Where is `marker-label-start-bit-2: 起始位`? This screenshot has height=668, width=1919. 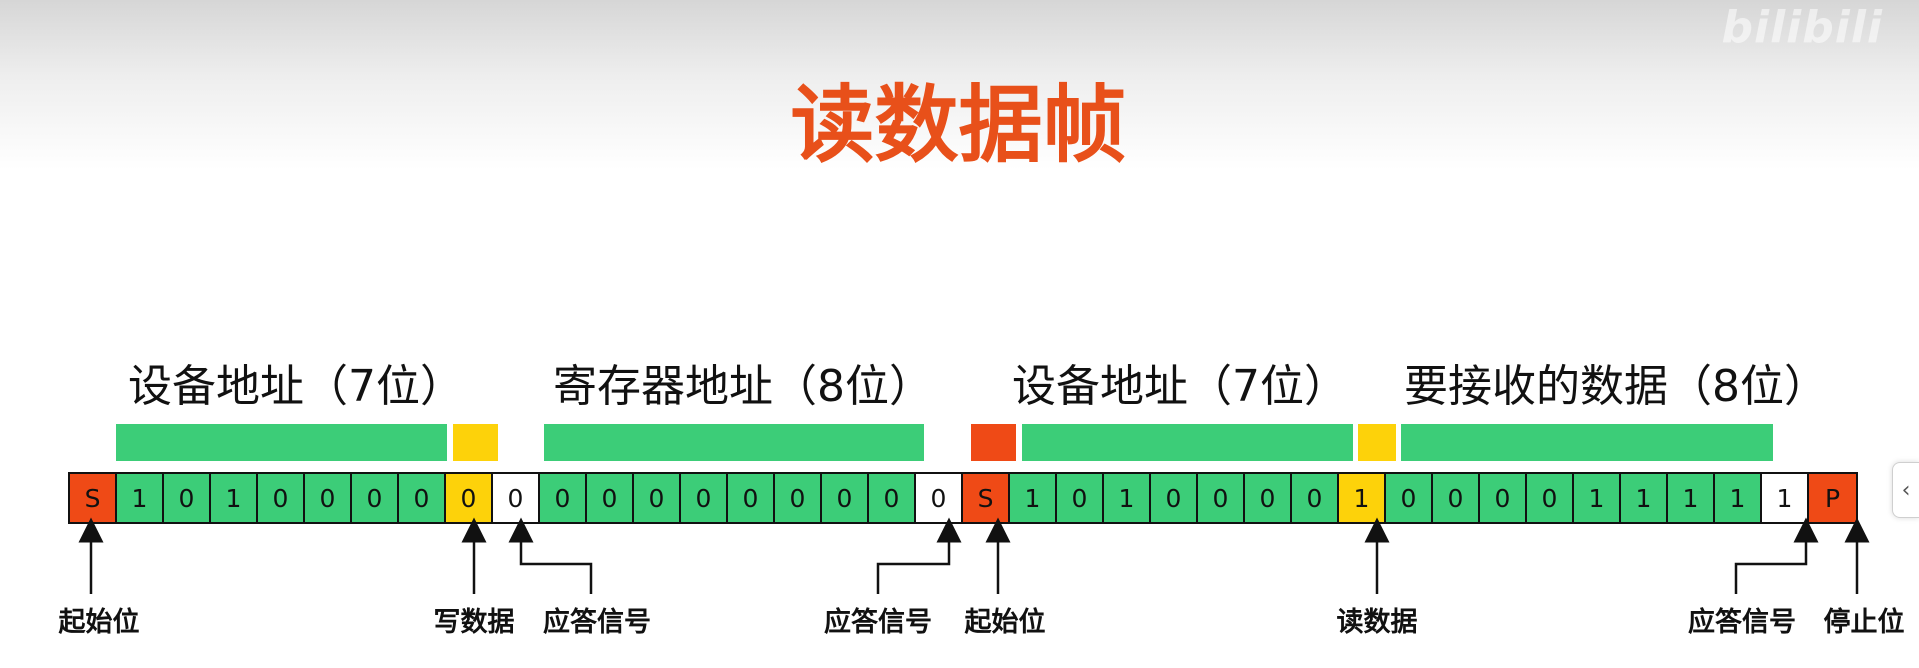 marker-label-start-bit-2: 起始位 is located at coordinates (1005, 622).